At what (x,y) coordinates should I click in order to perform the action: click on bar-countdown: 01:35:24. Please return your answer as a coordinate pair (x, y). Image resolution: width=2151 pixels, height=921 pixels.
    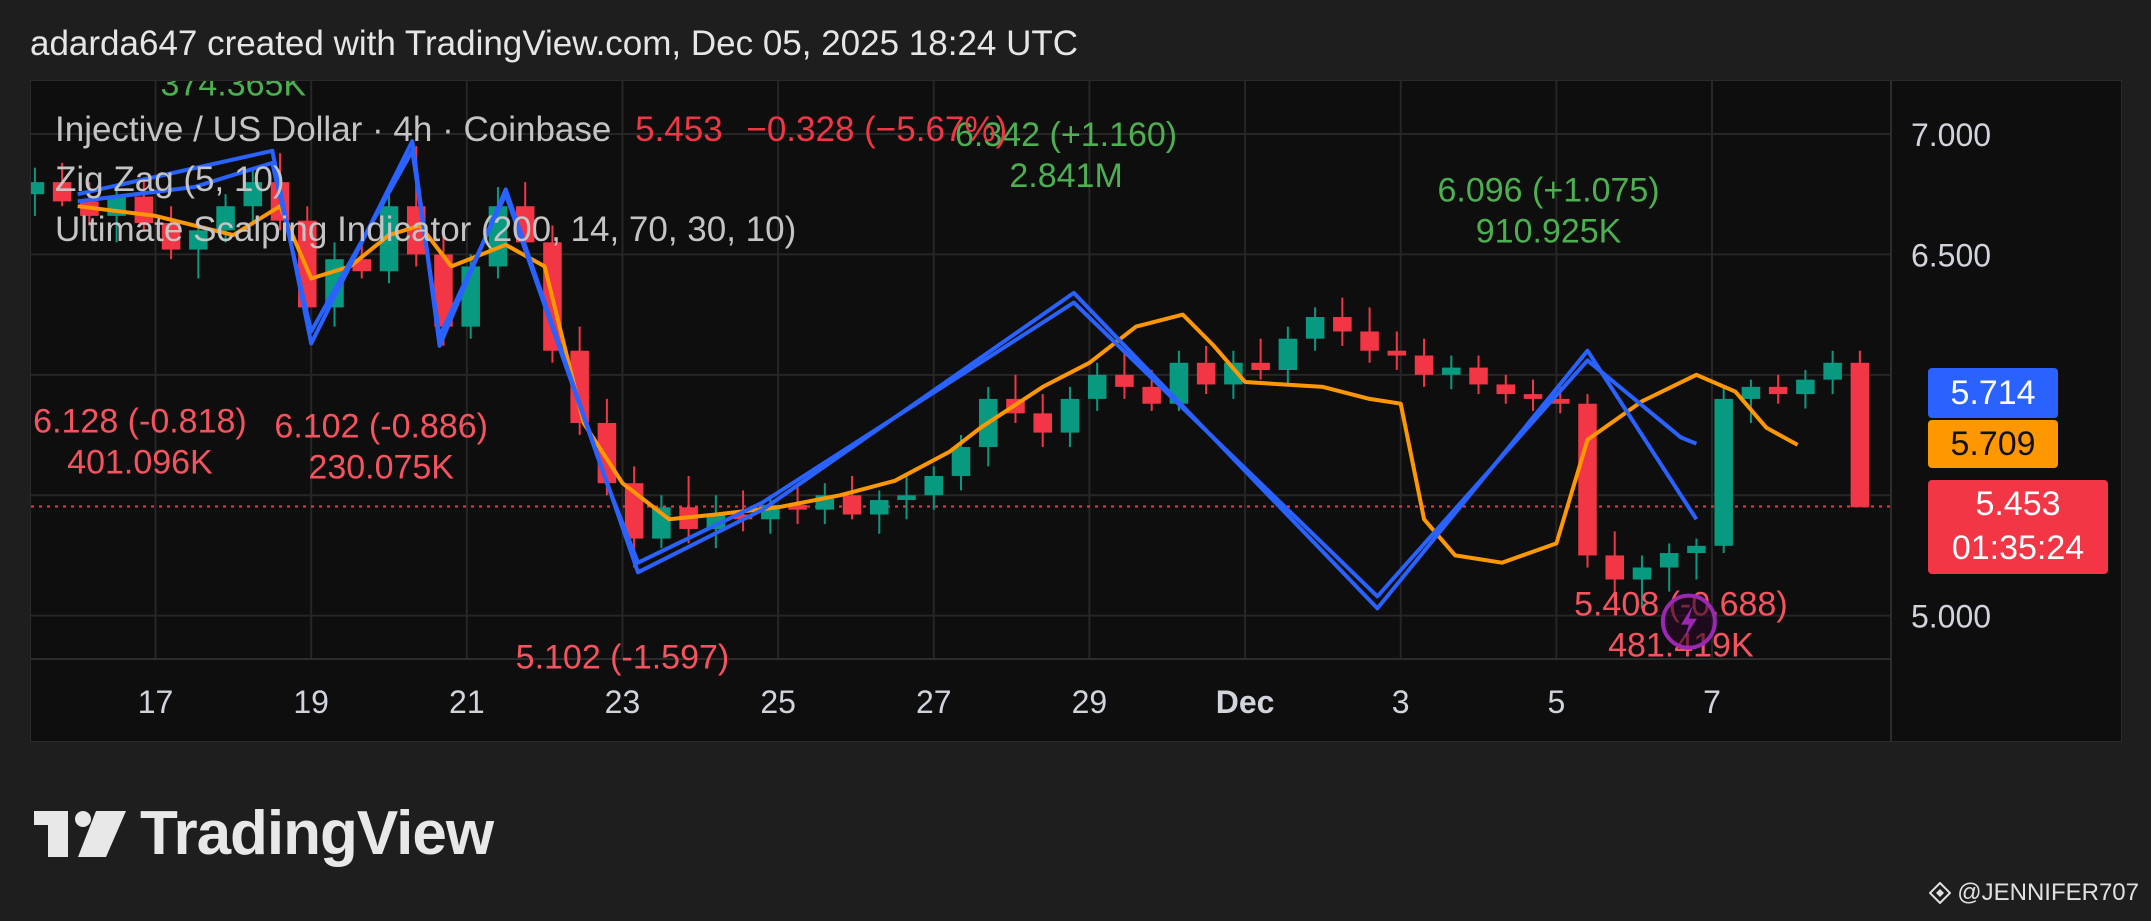
    Looking at the image, I should click on (2018, 548).